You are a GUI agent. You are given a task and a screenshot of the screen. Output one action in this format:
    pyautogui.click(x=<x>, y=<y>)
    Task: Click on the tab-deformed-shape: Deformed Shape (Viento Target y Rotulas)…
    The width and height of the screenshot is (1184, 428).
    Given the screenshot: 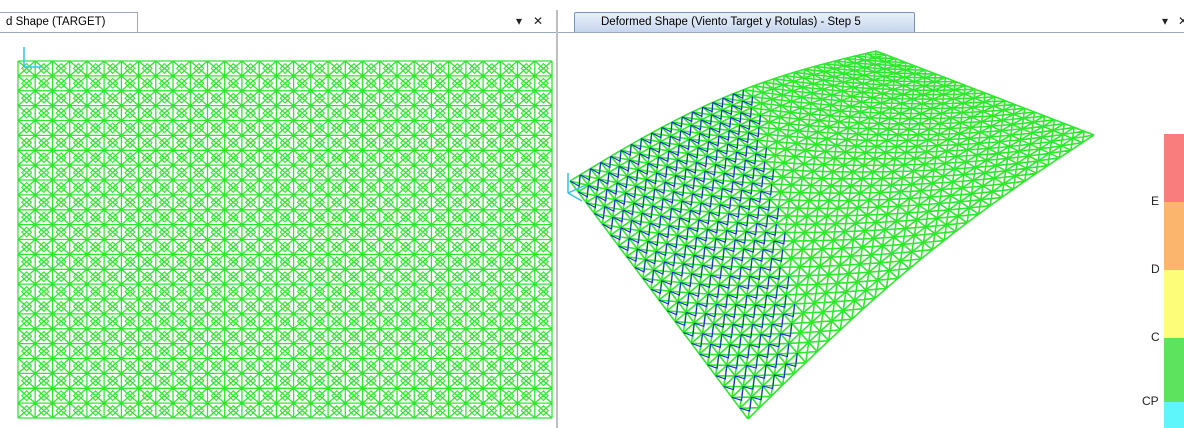 What is the action you would take?
    pyautogui.click(x=744, y=22)
    